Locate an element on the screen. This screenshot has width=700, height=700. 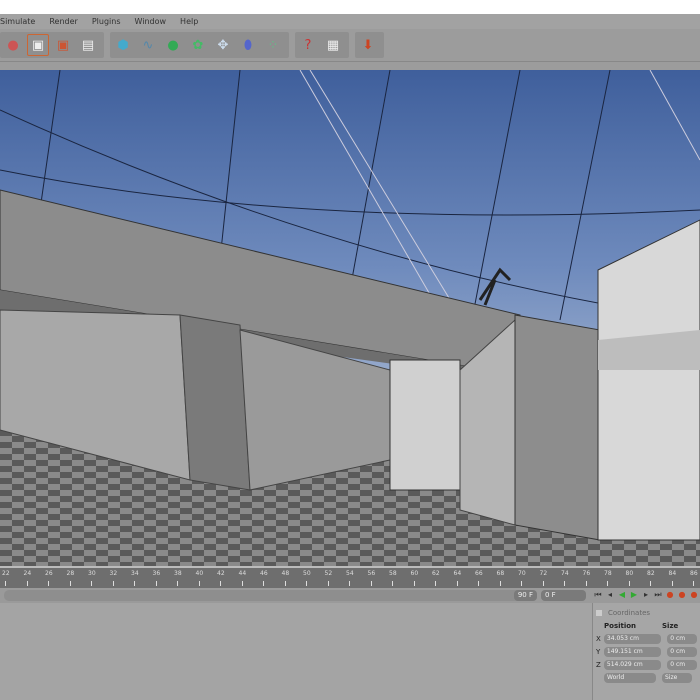
render-view-icon: ● is located at coordinates (13, 45).